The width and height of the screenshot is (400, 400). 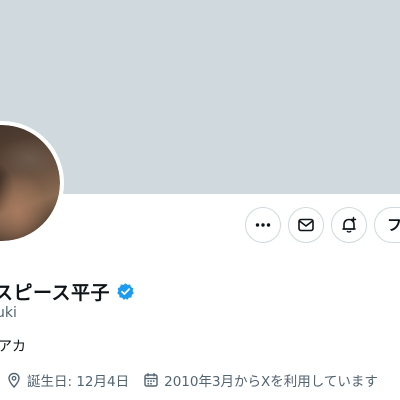 I want to click on follow-button: フ, so click(x=387, y=225).